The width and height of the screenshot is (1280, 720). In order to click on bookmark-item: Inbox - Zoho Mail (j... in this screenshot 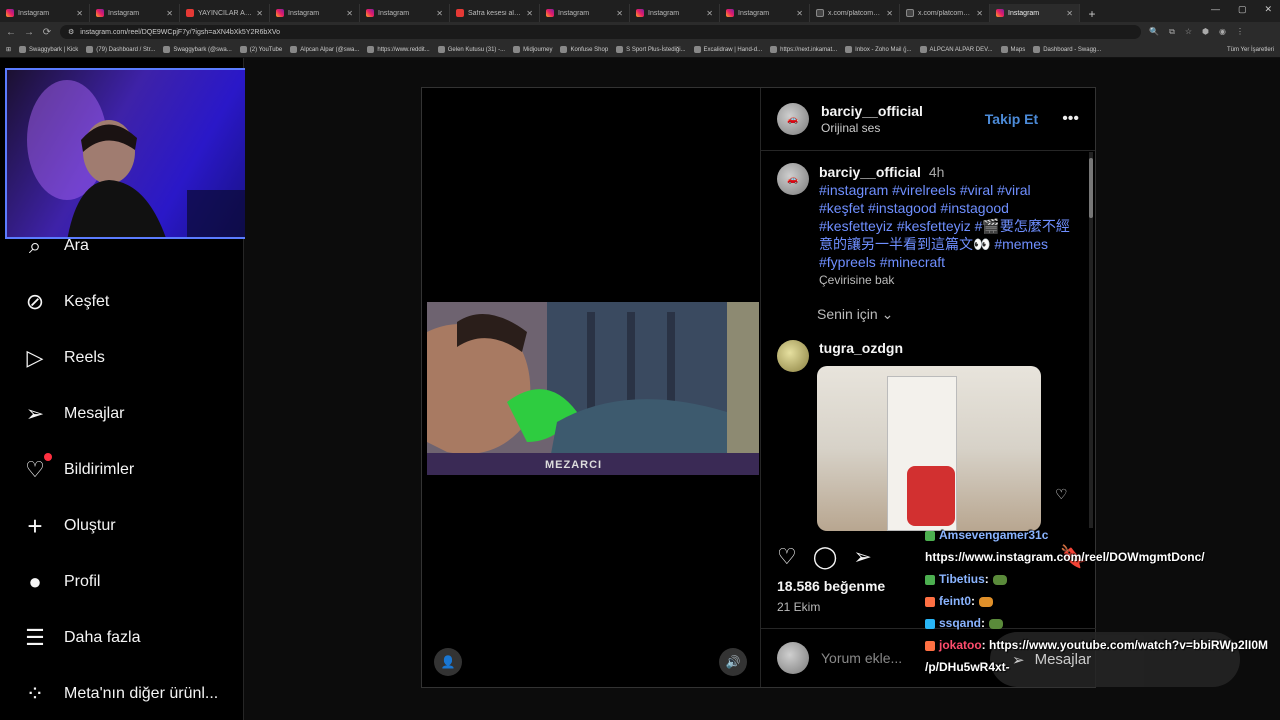, I will do `click(878, 49)`.